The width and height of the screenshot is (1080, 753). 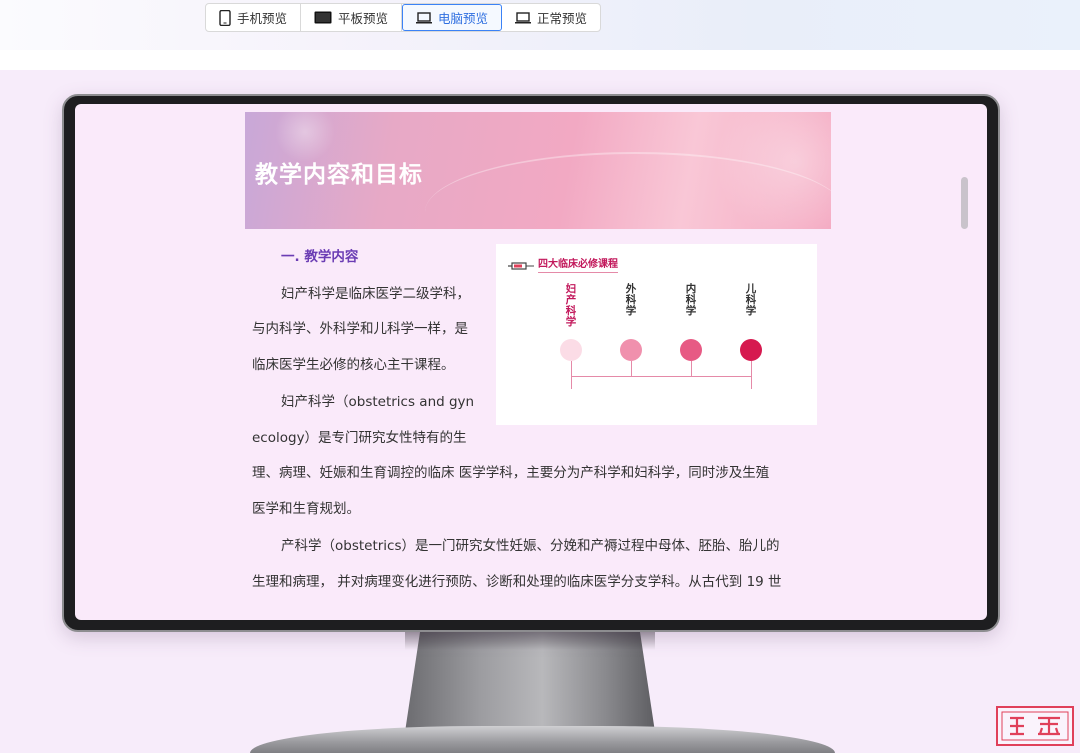 I want to click on figure-label: 妇产科学, so click(x=571, y=305).